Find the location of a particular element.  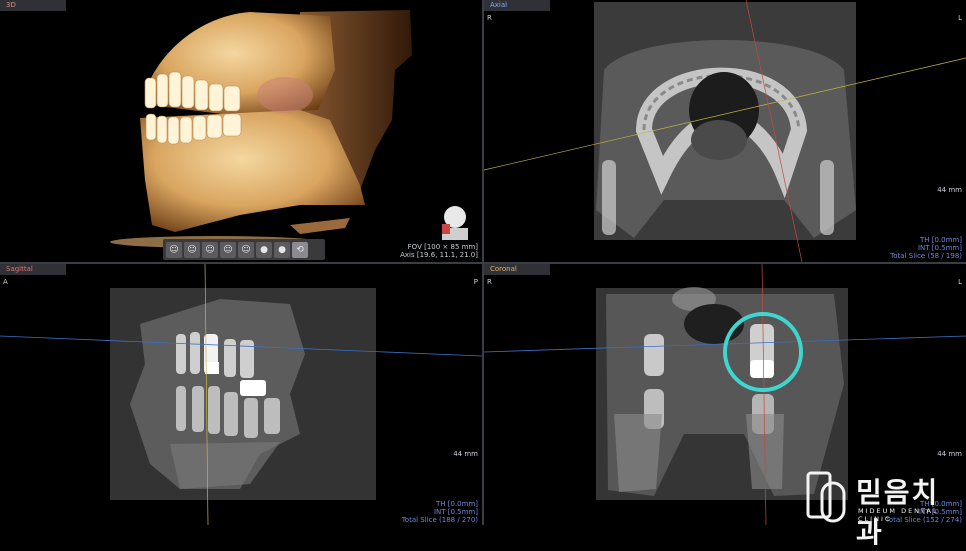

face-front-right-icon: ☺ is located at coordinates (228, 249).